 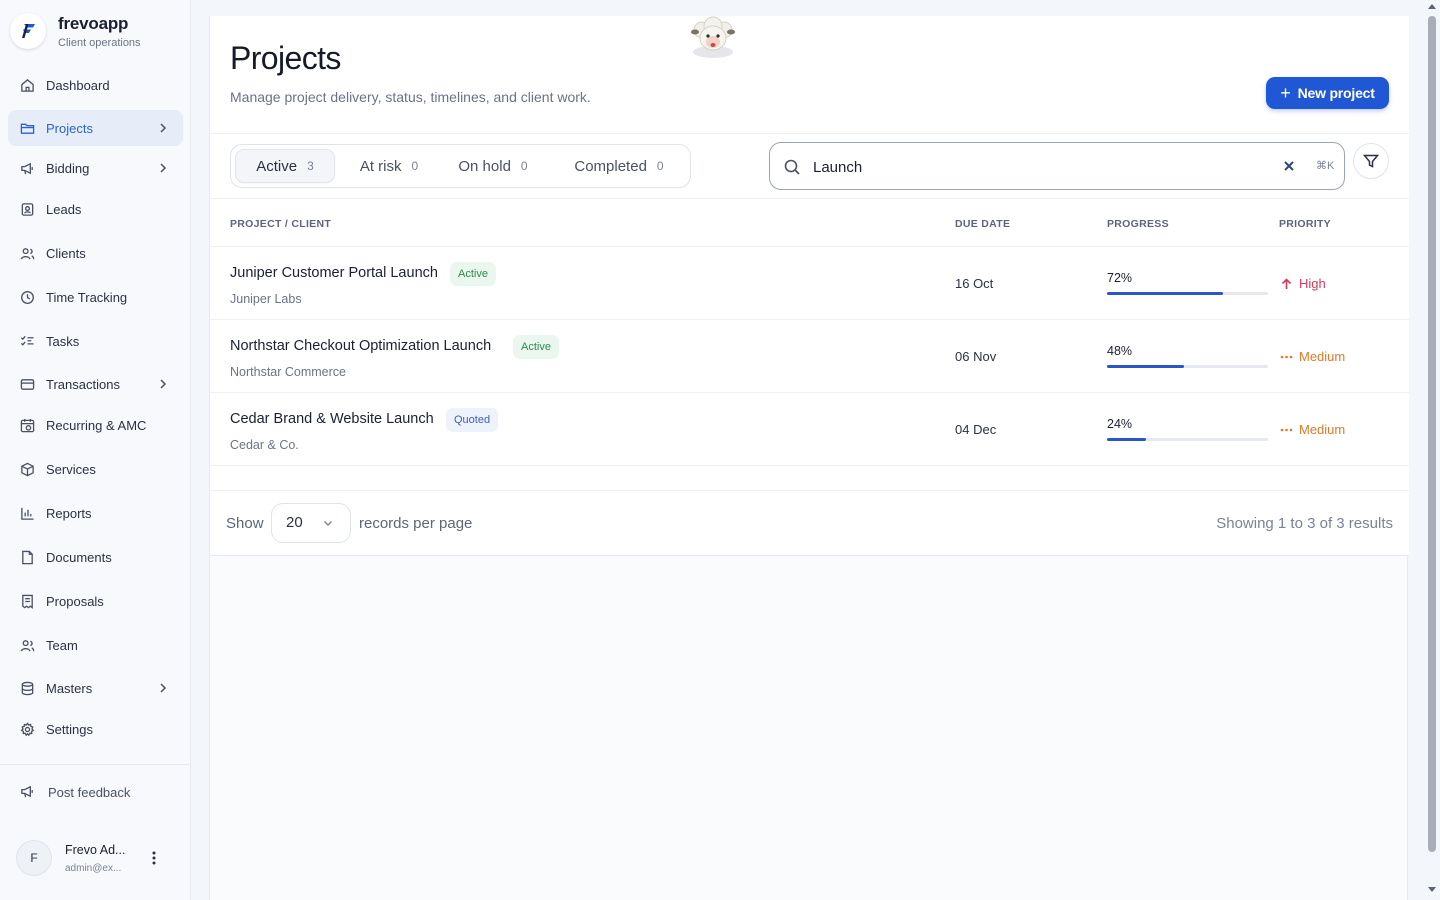 I want to click on post-feedback-button: Post feedback, so click(x=75, y=792).